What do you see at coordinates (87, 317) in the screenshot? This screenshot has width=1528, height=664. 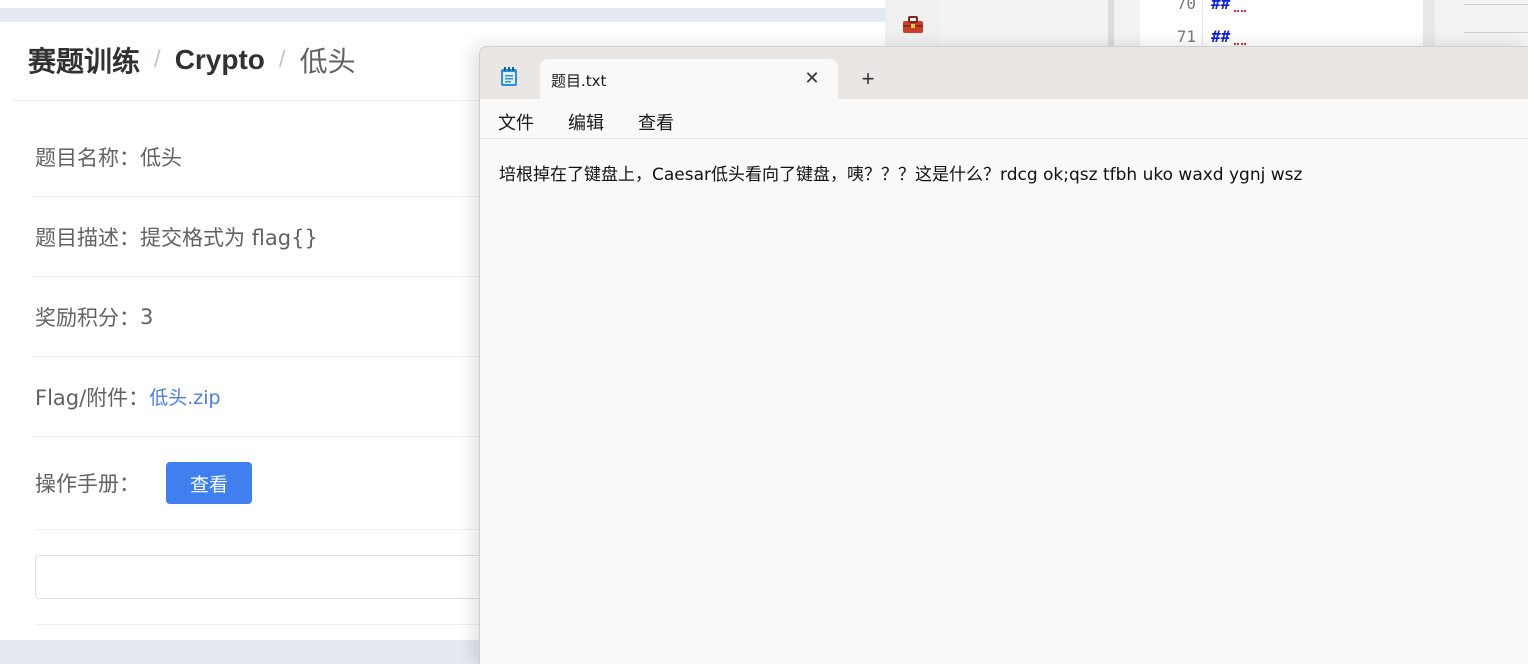 I see `challenge-points-label: 奖励积分：` at bounding box center [87, 317].